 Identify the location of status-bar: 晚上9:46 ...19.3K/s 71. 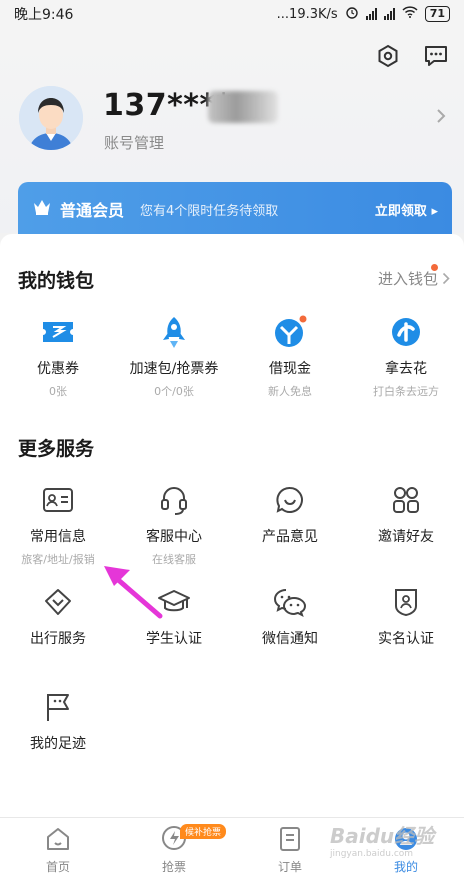
(232, 14).